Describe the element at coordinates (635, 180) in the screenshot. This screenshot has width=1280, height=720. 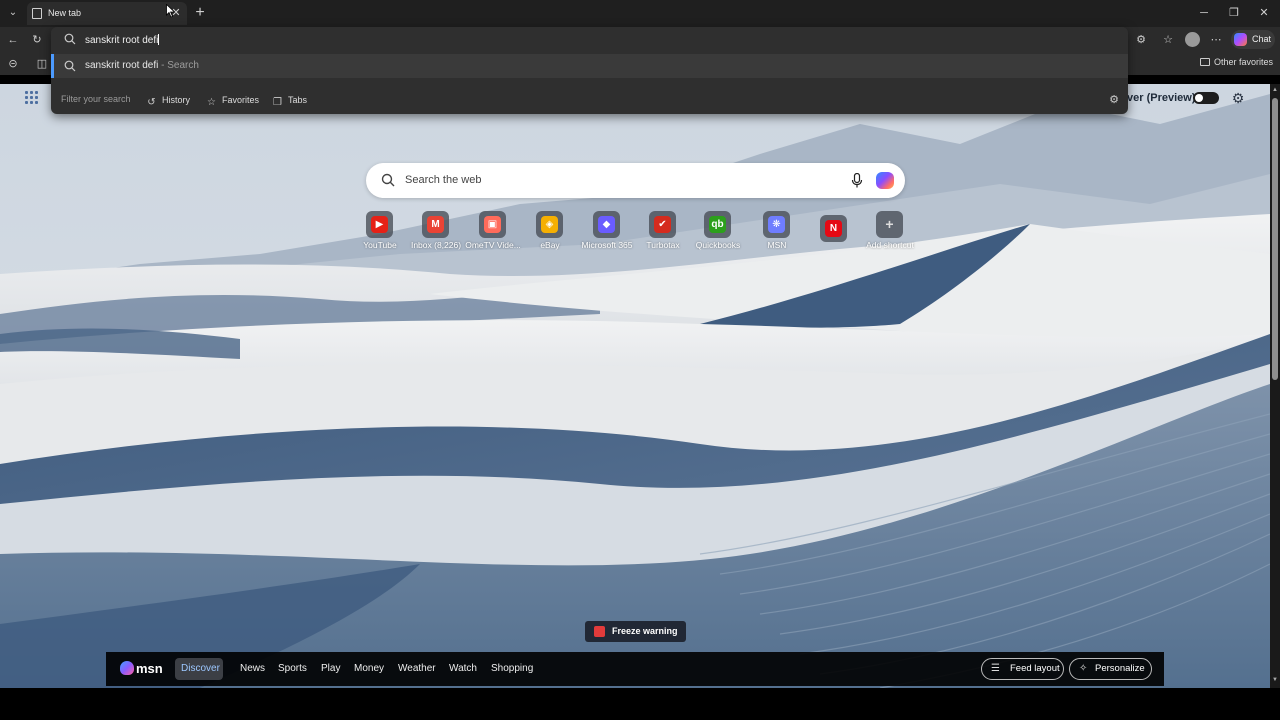
I see `web-search-box: Search the web` at that location.